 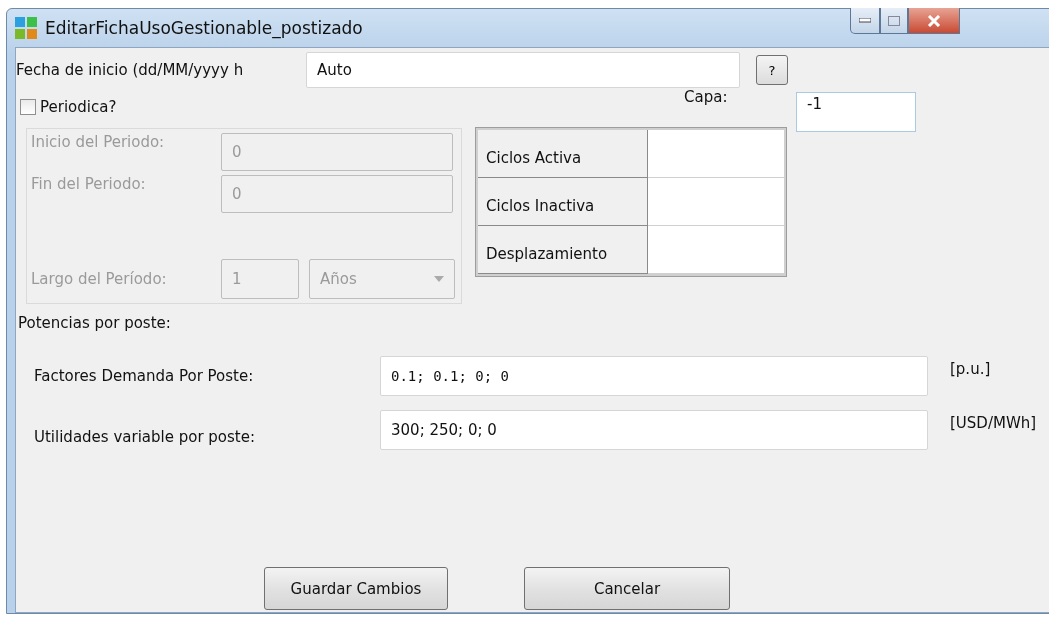 What do you see at coordinates (89, 185) in the screenshot?
I see `period-label: Fin del Periodo:` at bounding box center [89, 185].